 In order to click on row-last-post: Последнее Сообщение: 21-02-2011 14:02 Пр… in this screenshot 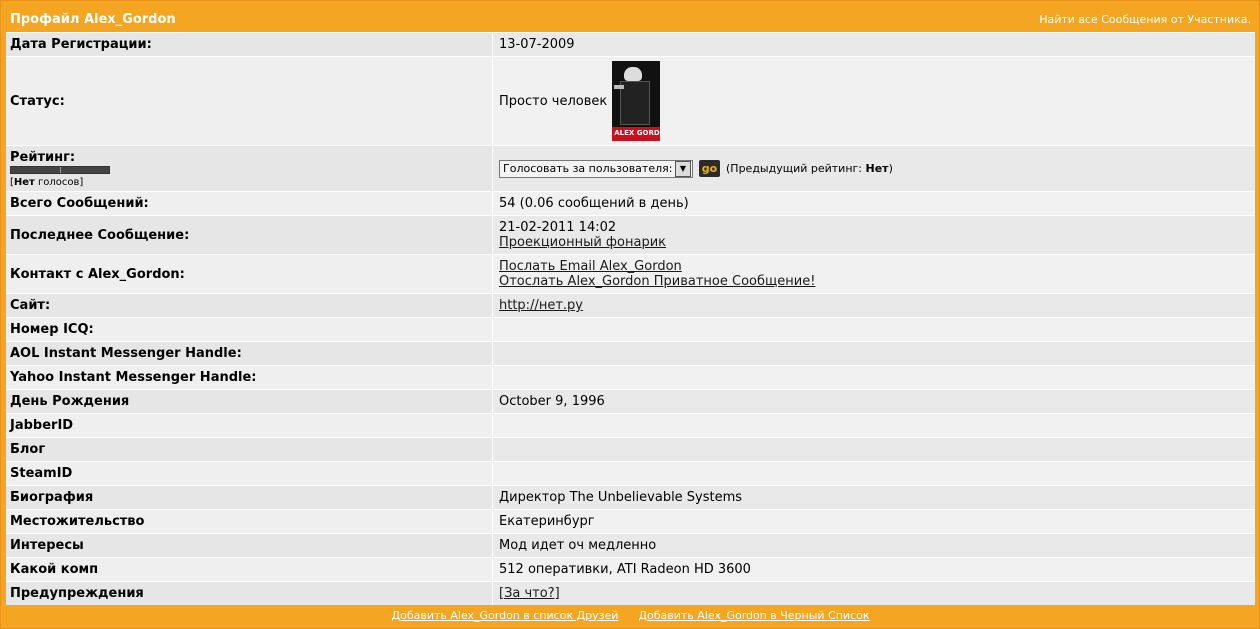, I will do `click(630, 234)`.